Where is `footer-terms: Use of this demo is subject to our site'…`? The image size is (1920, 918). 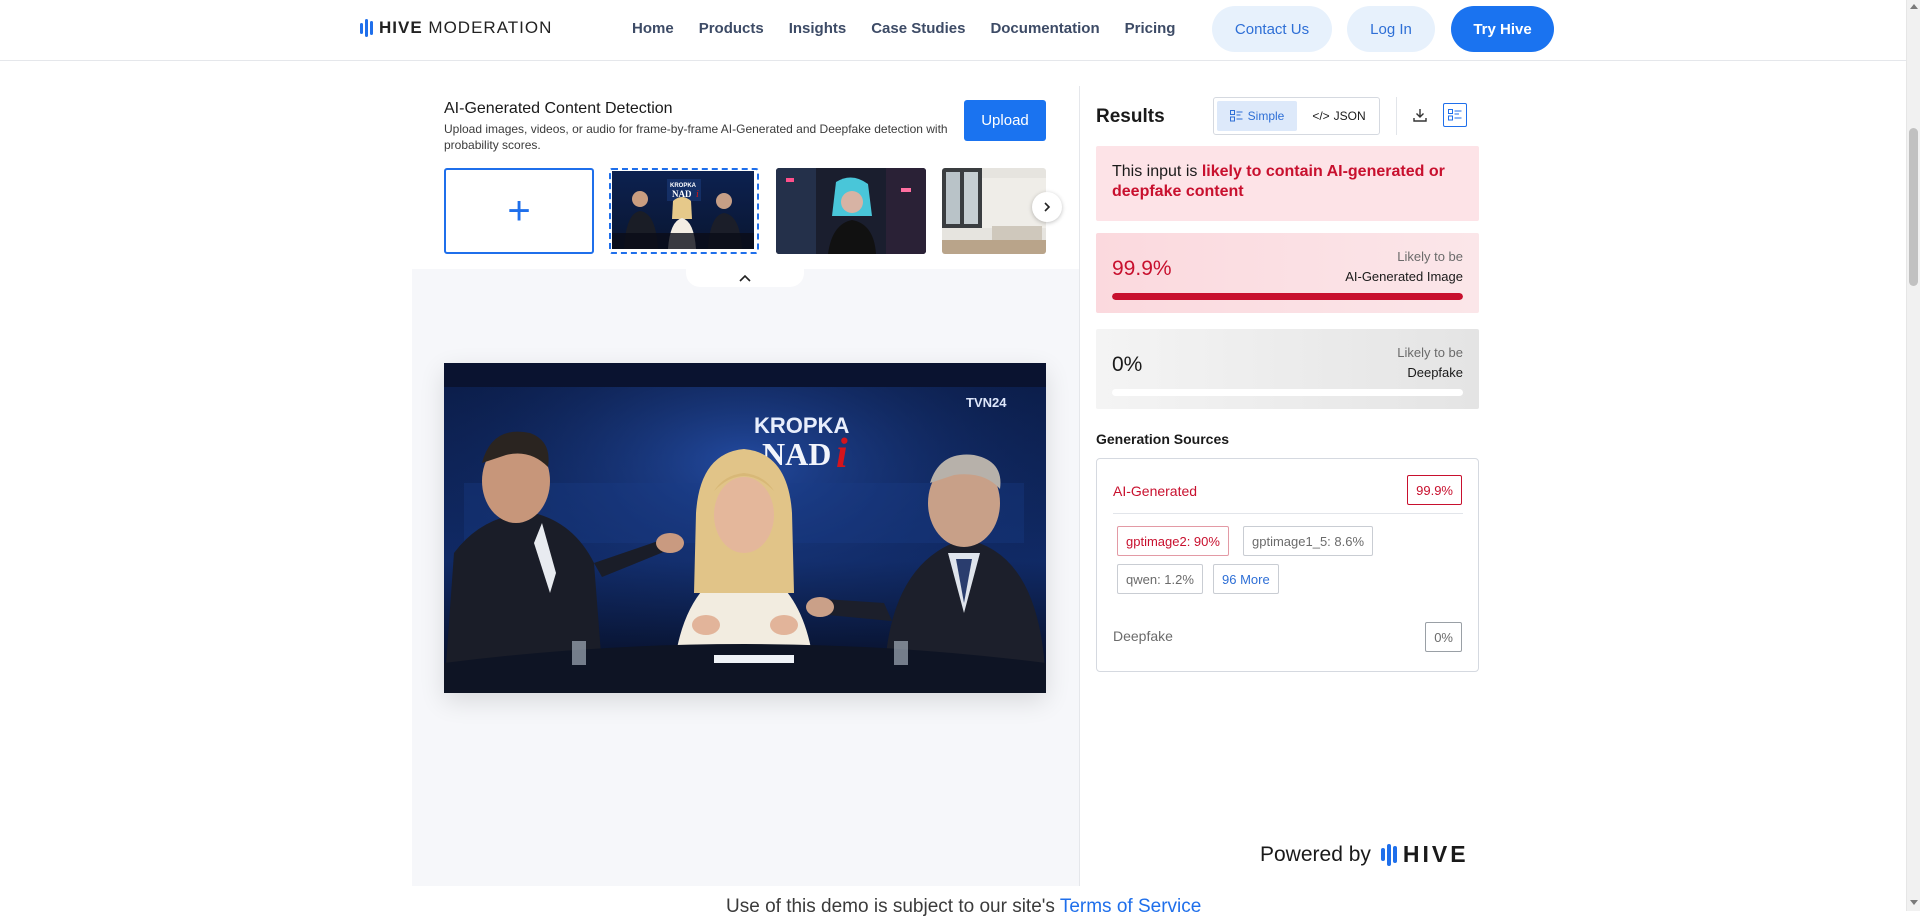 footer-terms: Use of this demo is subject to our site'… is located at coordinates (963, 907).